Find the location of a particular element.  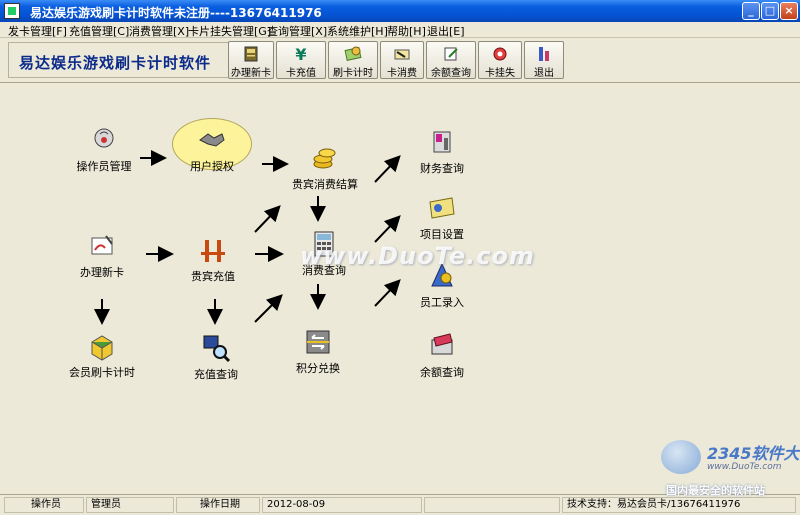

menu-exit: 退出[E] is located at coordinates (446, 31).